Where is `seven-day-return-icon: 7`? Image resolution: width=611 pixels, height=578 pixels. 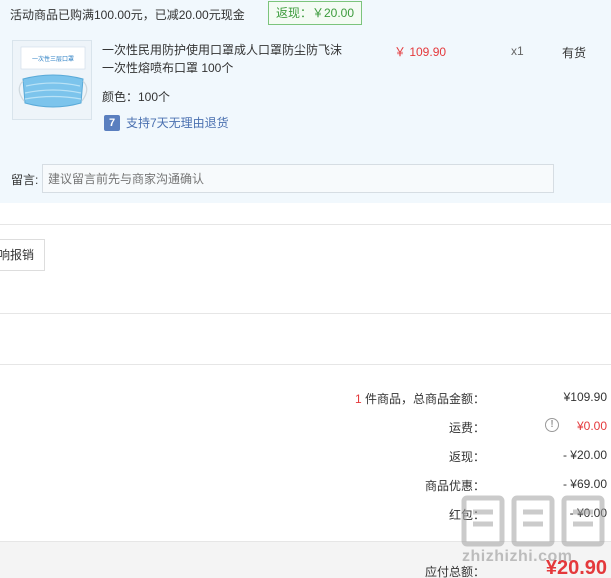 seven-day-return-icon: 7 is located at coordinates (112, 122).